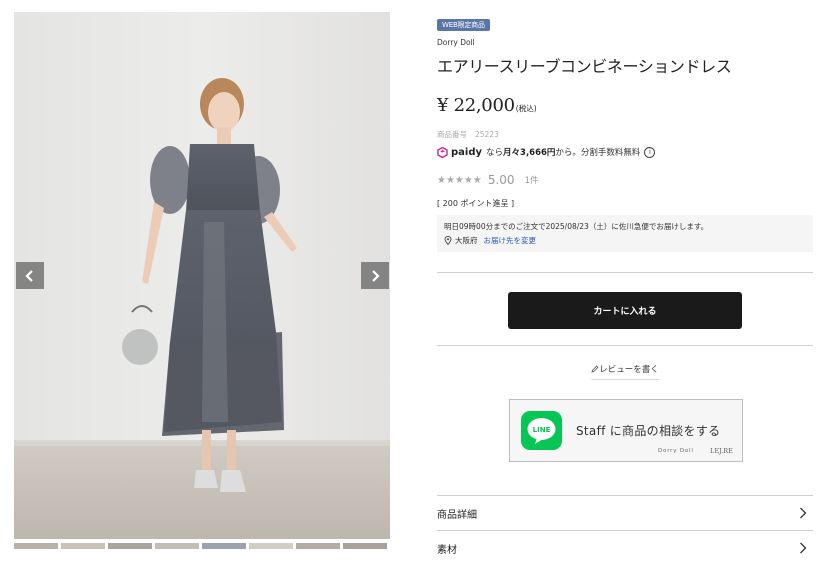  I want to click on location-pin-icon, so click(448, 240).